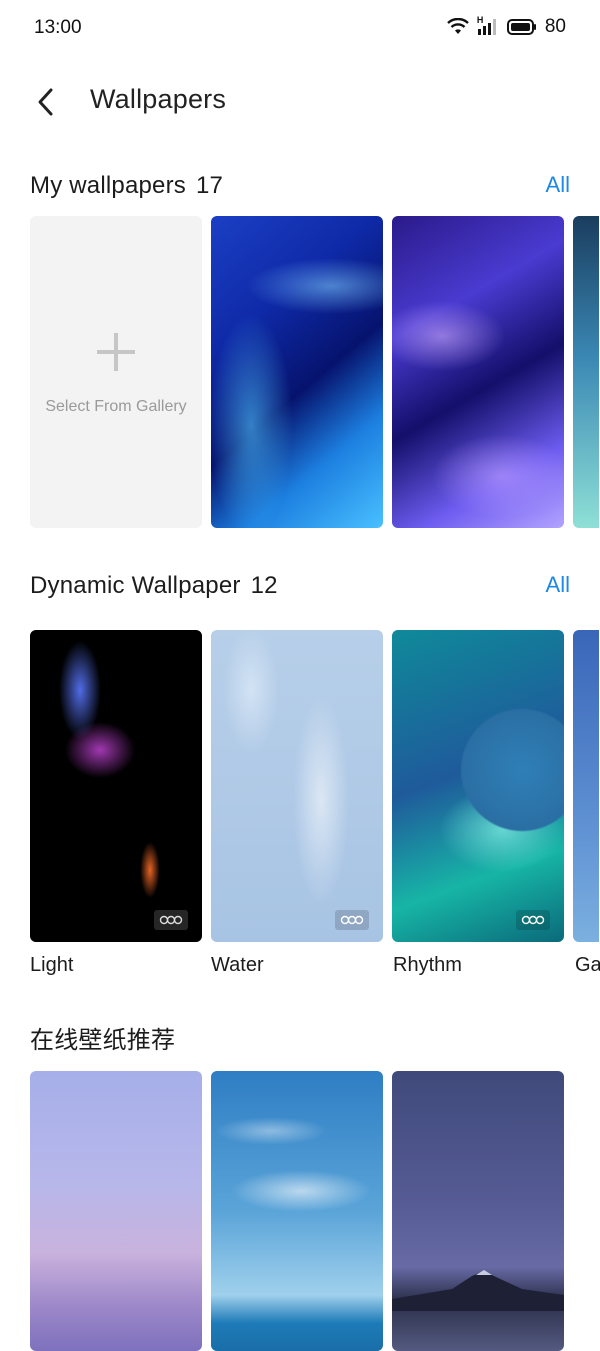 This screenshot has width=600, height=1351. What do you see at coordinates (135, 585) in the screenshot?
I see `dynamic-wallpaper-label: Dynamic Wallpaper` at bounding box center [135, 585].